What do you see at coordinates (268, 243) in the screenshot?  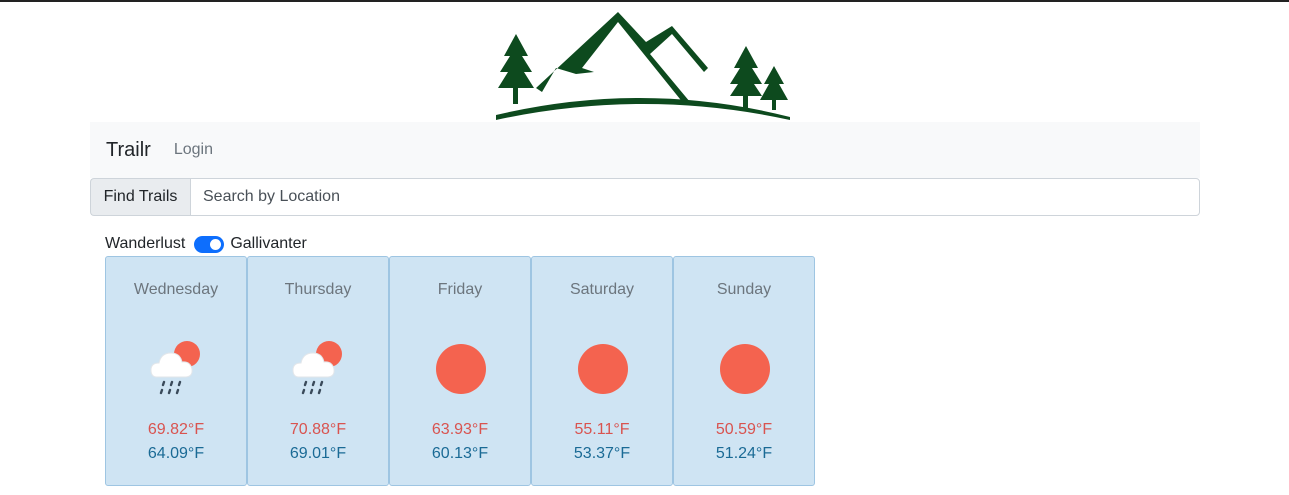 I see `gallivanter-label: Gallivanter` at bounding box center [268, 243].